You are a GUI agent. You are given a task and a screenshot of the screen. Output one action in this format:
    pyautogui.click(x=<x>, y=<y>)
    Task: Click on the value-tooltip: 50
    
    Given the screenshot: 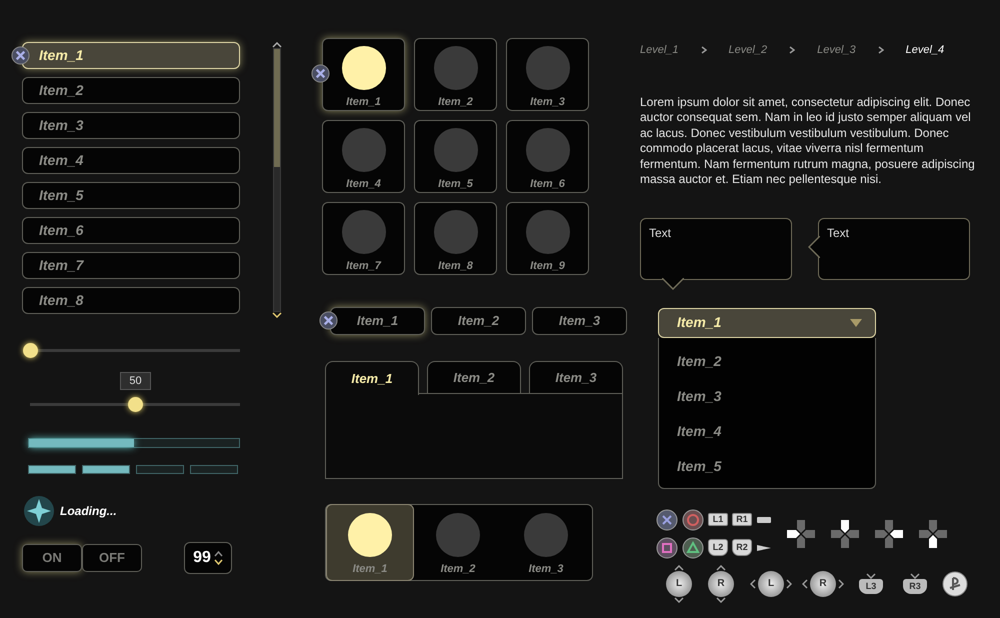 What is the action you would take?
    pyautogui.click(x=135, y=381)
    